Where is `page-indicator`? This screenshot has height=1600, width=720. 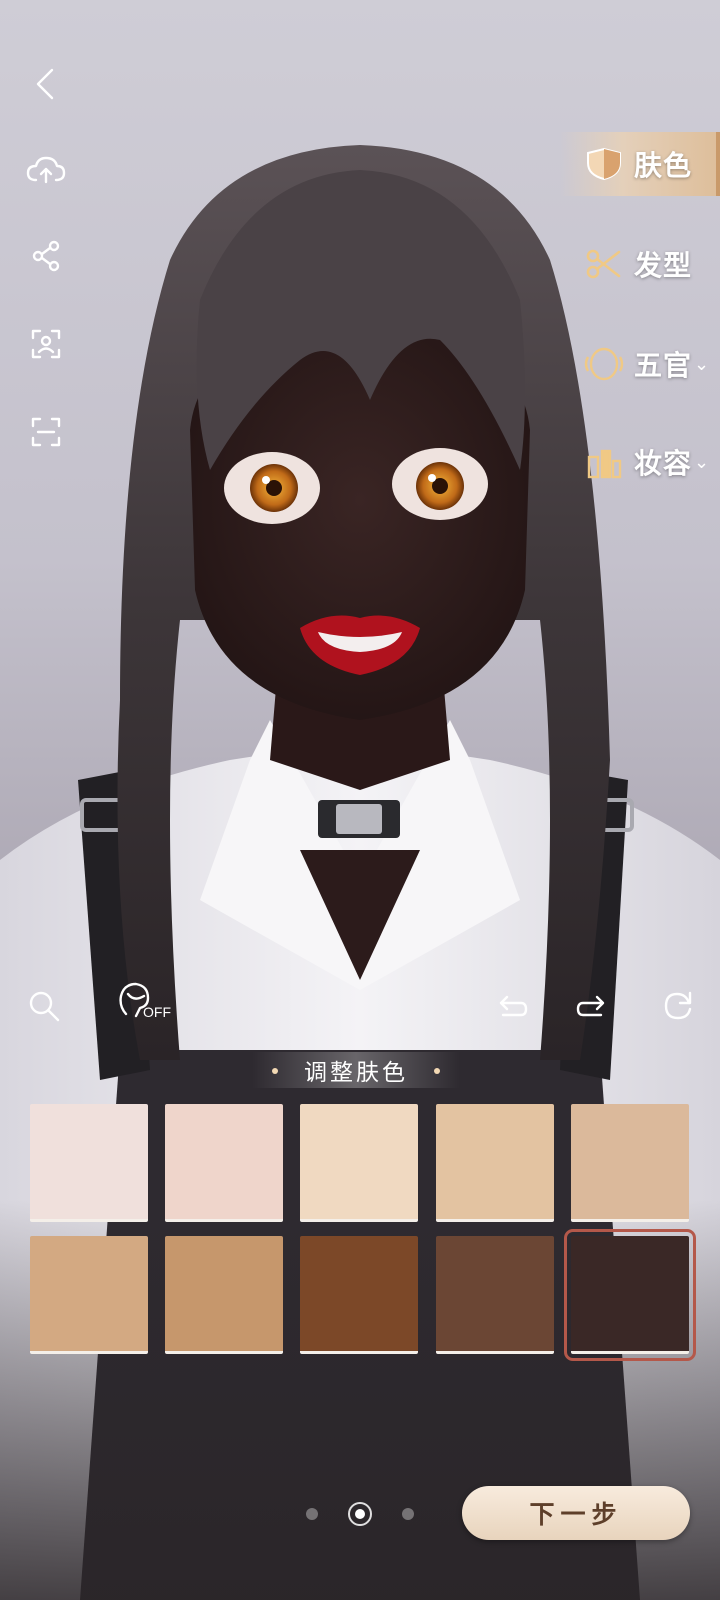
page-indicator is located at coordinates (360, 1514).